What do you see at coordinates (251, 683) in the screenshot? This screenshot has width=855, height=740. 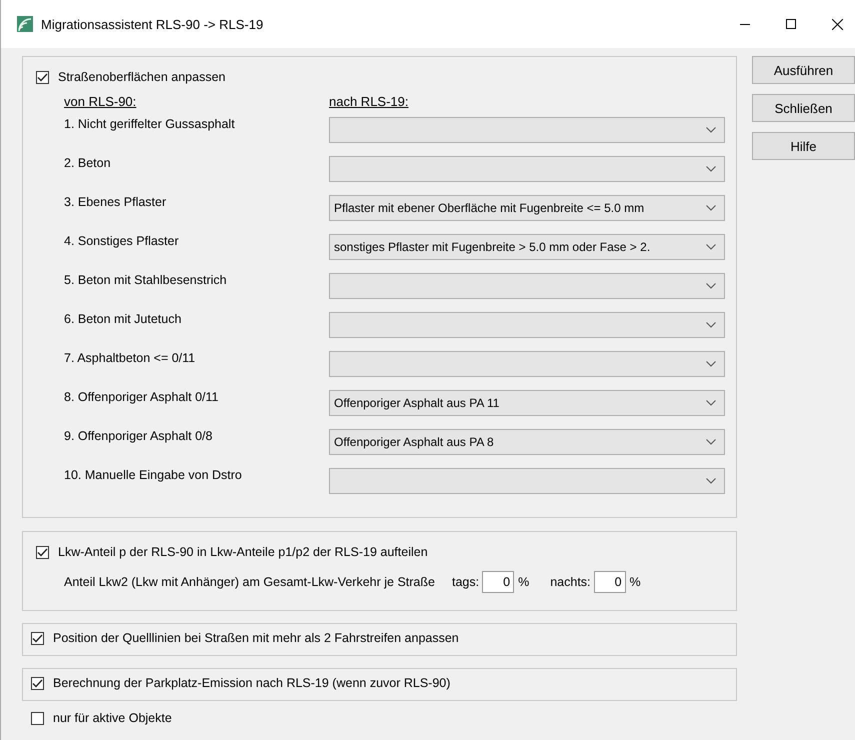 I see `checkbox-label: Berechnung der Parkplatz-Emission nach RLS-19 (wenn zuvor RLS-90)` at bounding box center [251, 683].